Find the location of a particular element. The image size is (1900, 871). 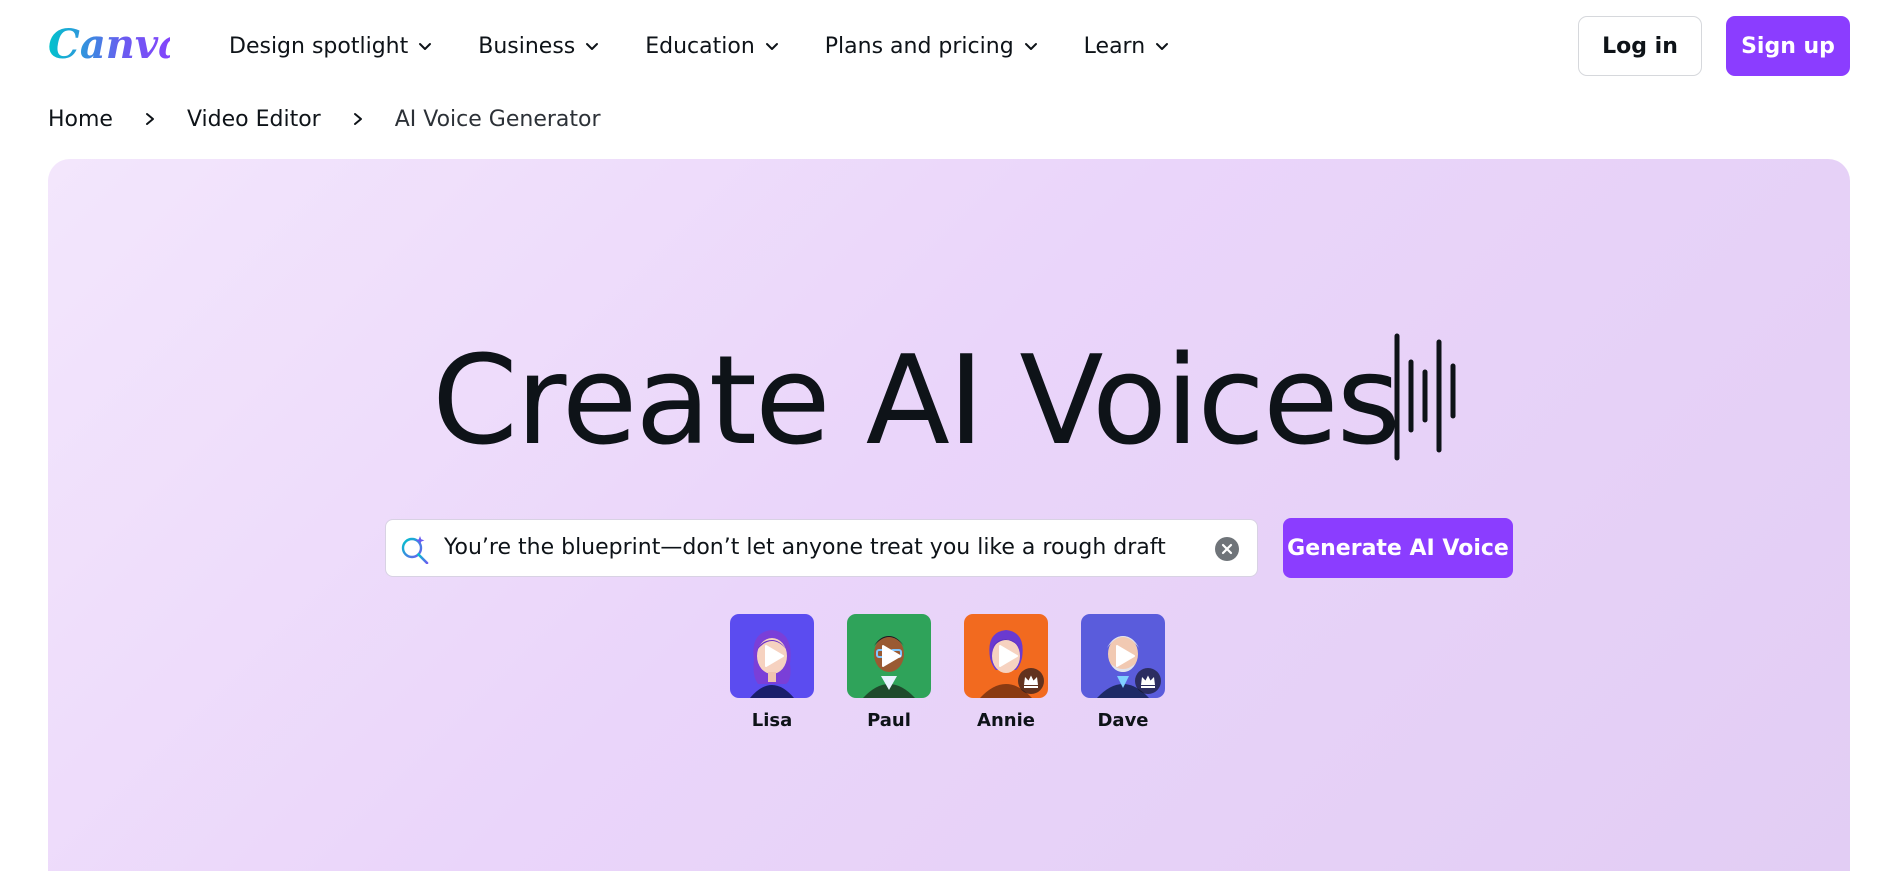

clear-icon is located at coordinates (1227, 549).